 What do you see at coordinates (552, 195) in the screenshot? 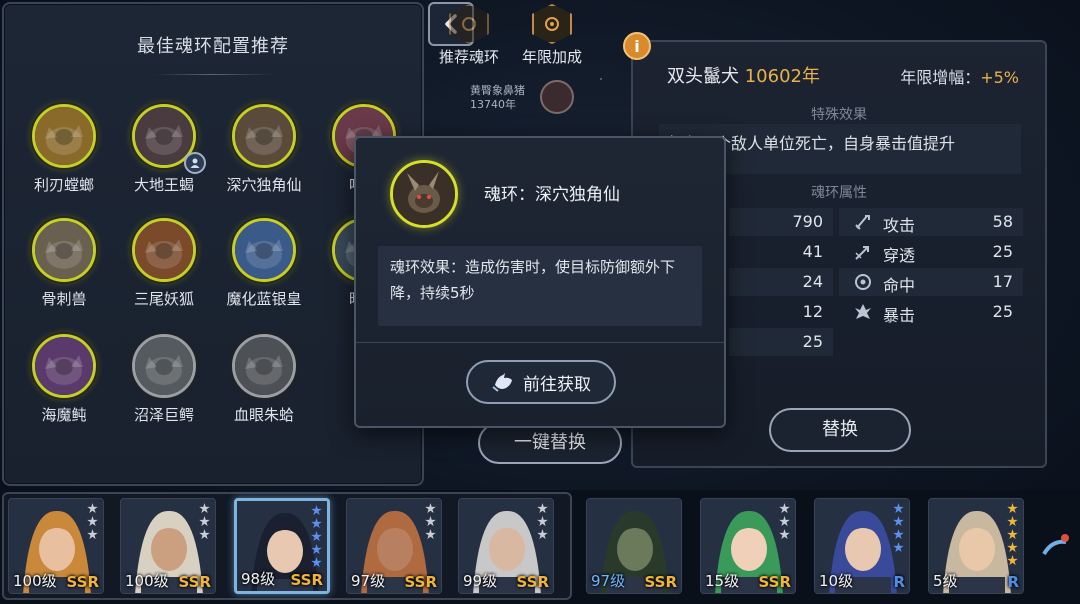
I see `popup-title: 魂环：深穴独角仙` at bounding box center [552, 195].